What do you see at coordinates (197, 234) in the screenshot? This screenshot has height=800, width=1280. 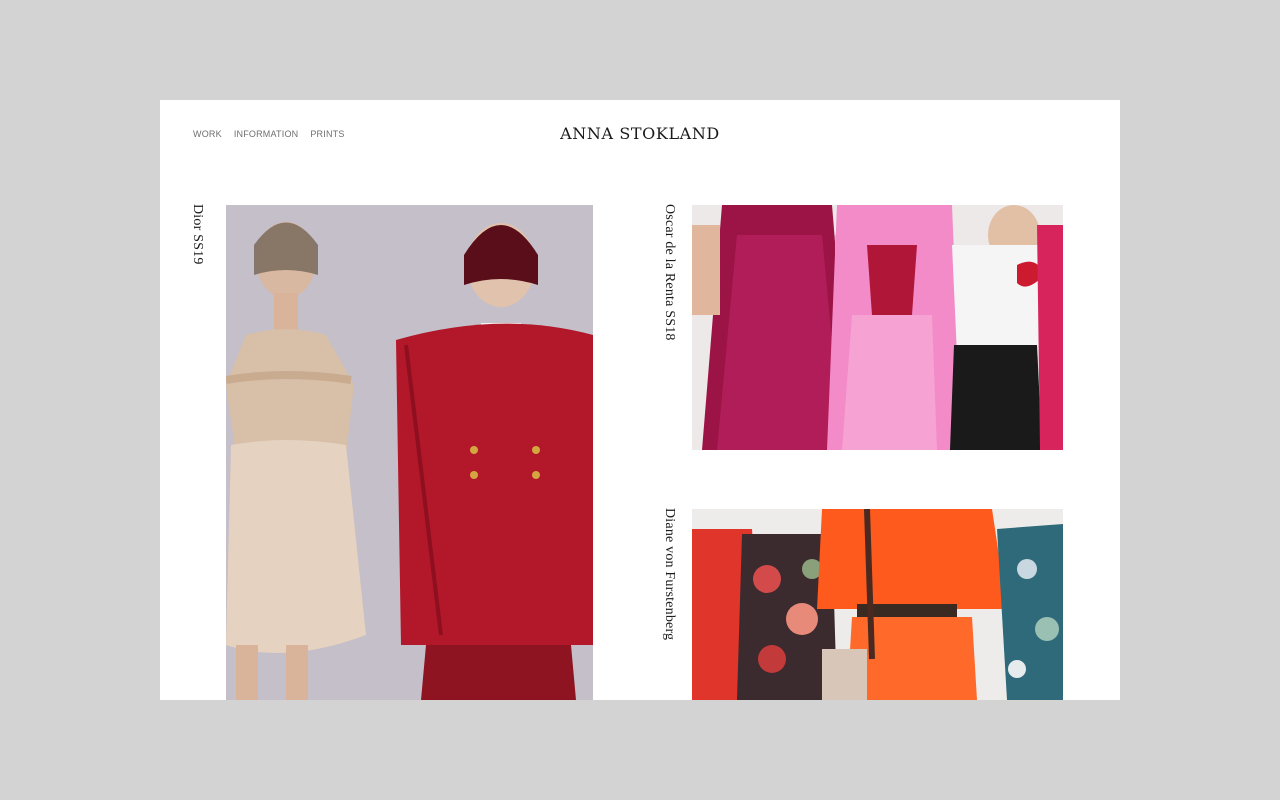 I see `project-title-dior: Dior SS19` at bounding box center [197, 234].